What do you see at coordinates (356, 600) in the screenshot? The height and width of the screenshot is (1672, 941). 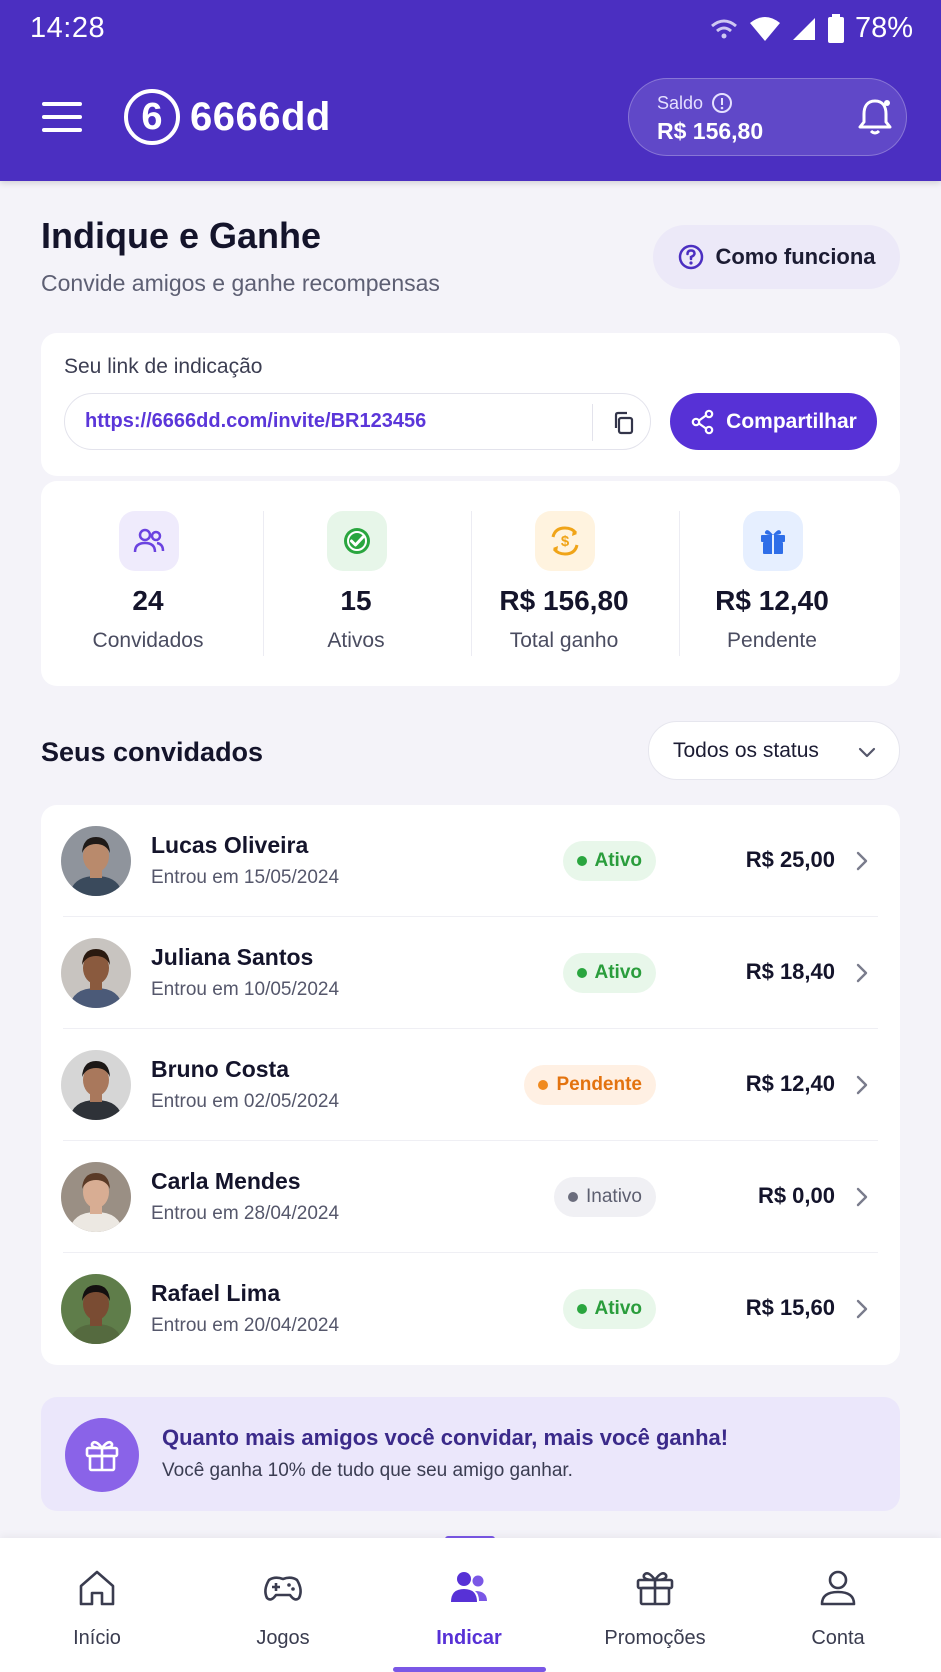 I see `stat-value: 15` at bounding box center [356, 600].